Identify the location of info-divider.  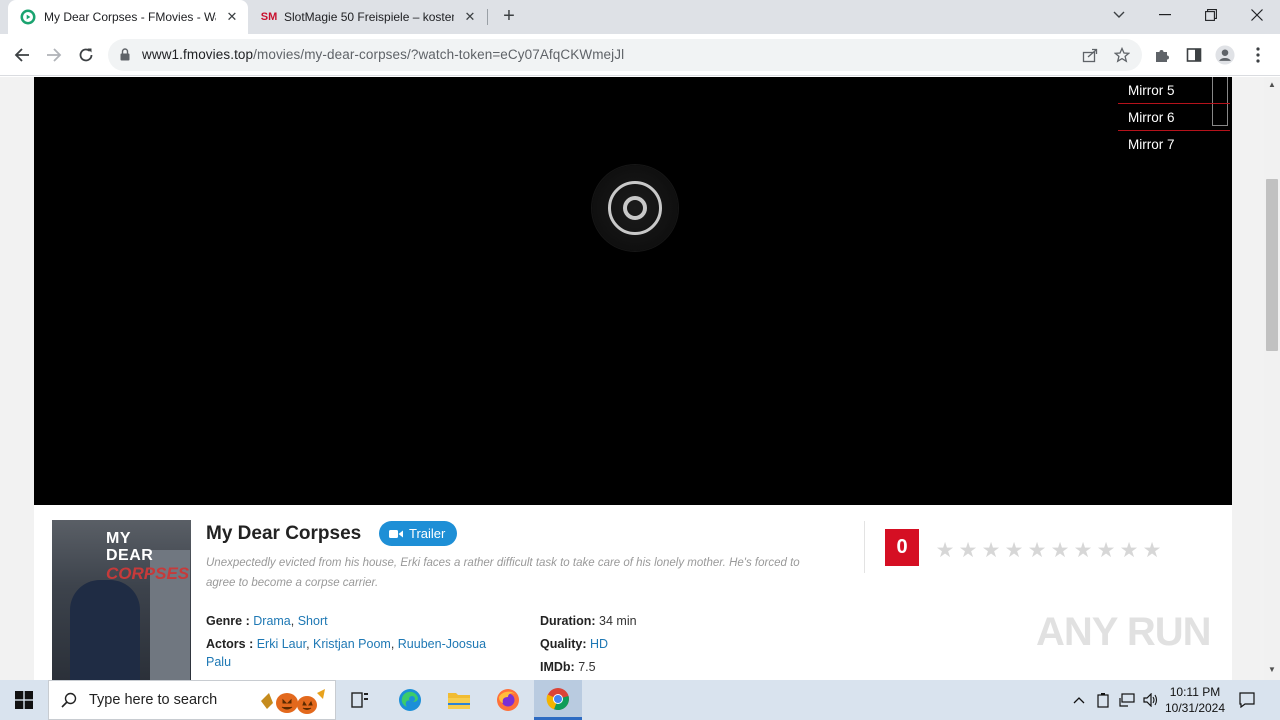
(864, 547).